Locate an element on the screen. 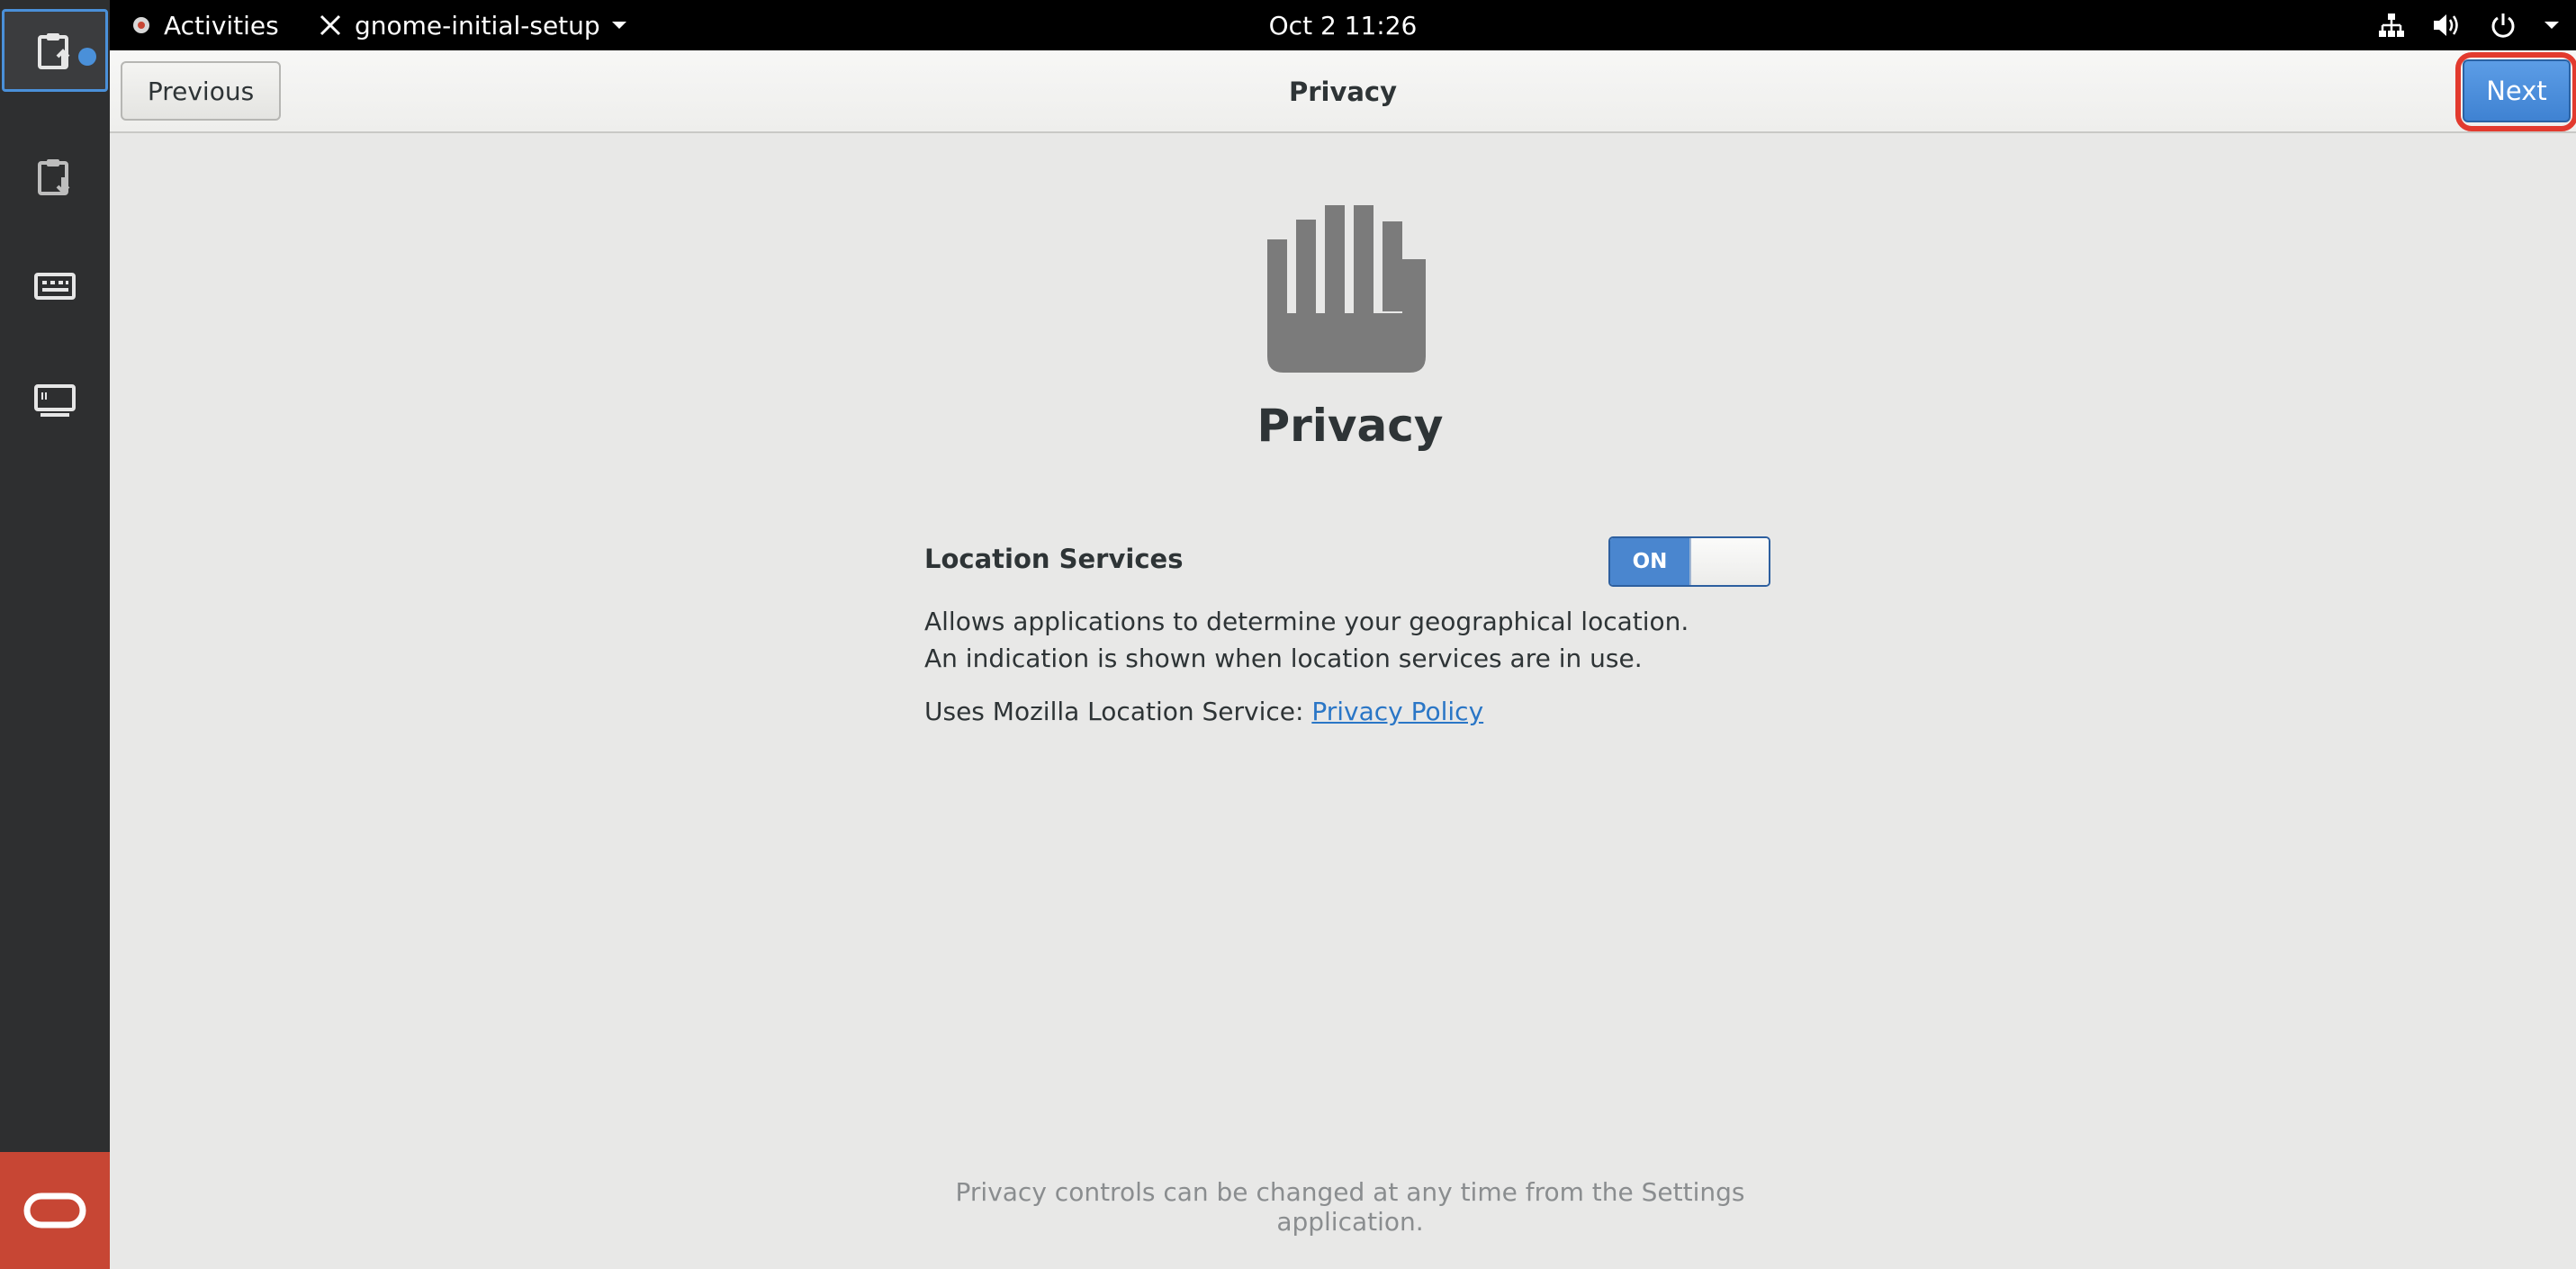 The image size is (2576, 1269). oracle-logo-icon is located at coordinates (54, 1210).